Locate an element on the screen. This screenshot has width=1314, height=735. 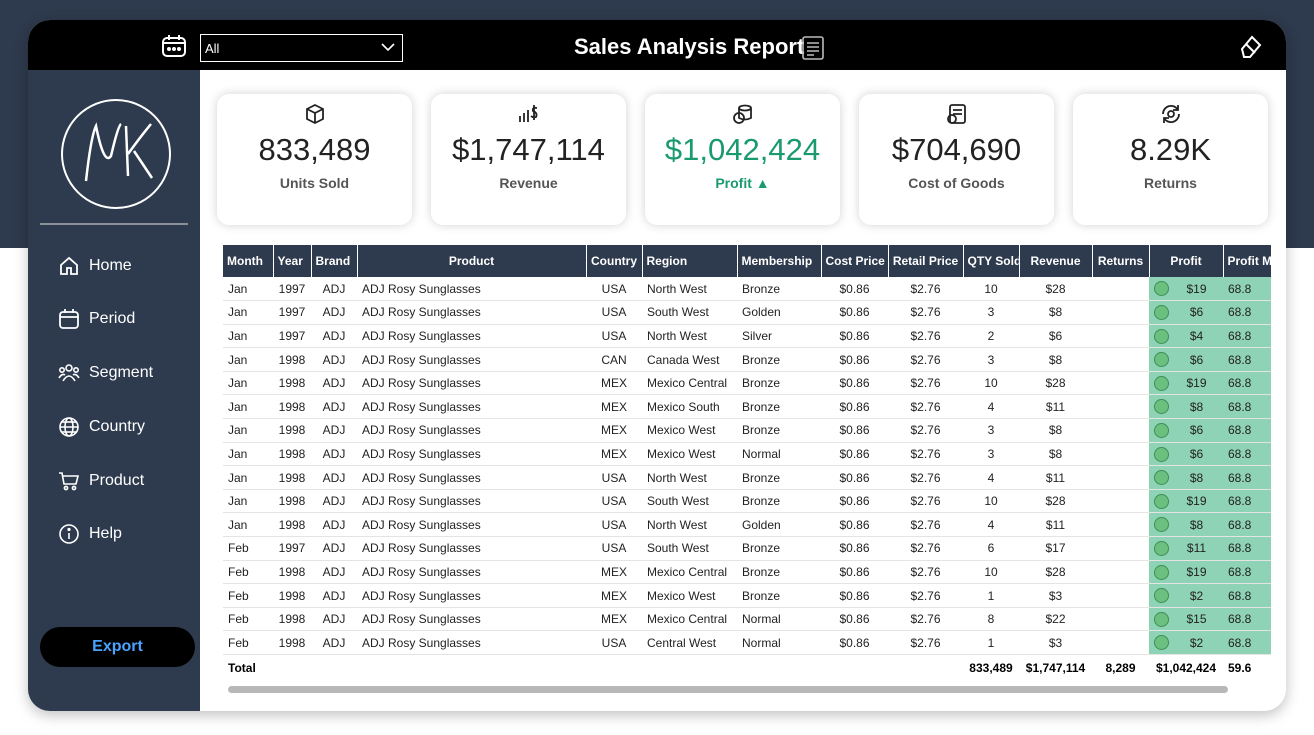
column-header: Cost Price is located at coordinates (855, 261).